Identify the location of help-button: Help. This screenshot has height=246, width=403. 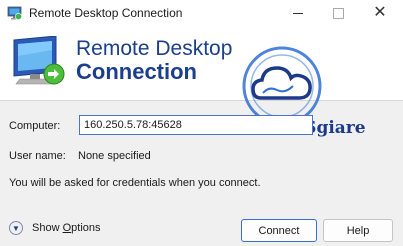
(358, 230).